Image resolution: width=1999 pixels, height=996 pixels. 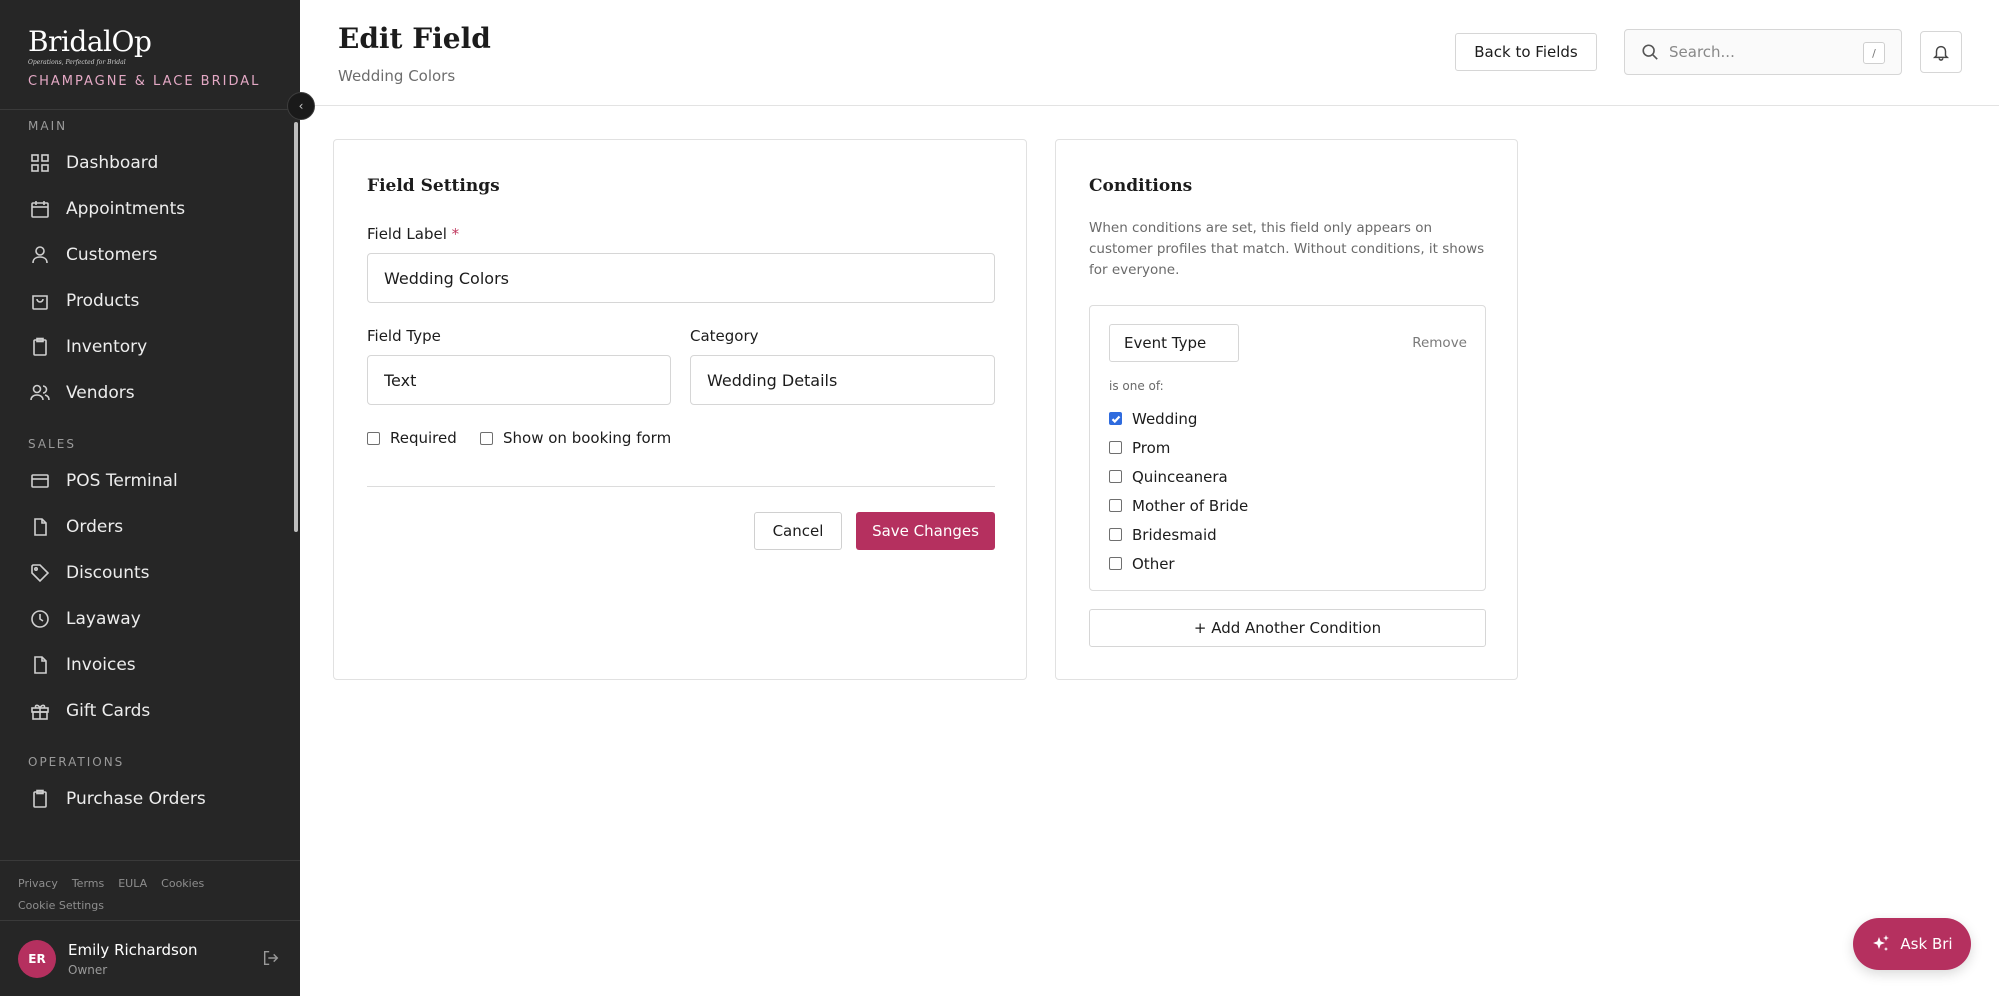 I want to click on sidebar-item-label: Inventory, so click(x=107, y=347).